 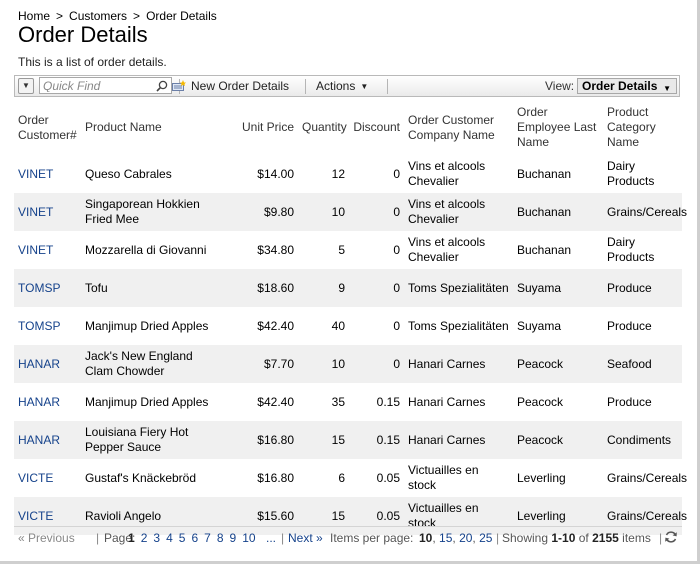 What do you see at coordinates (182, 538) in the screenshot?
I see `page-link: 5` at bounding box center [182, 538].